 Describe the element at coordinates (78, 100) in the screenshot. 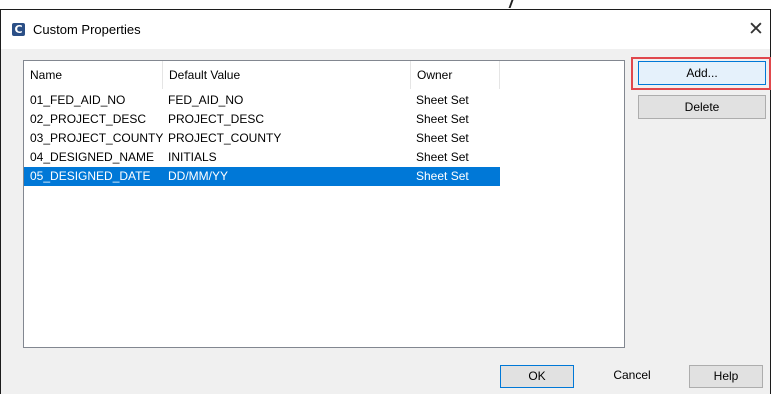

I see `cell-name: 01_FED_AID_NO` at that location.